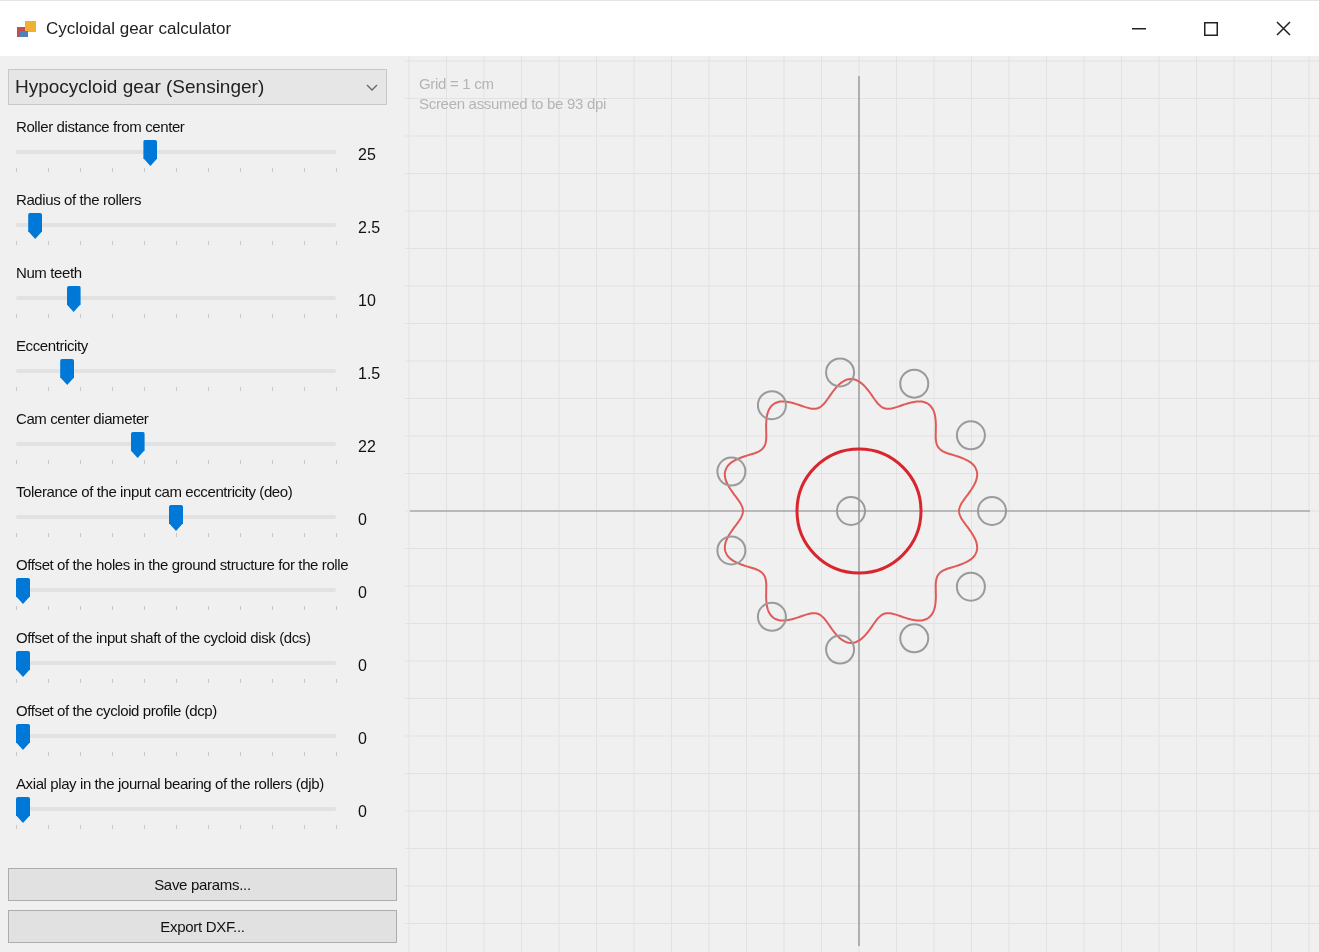 The width and height of the screenshot is (1319, 952). Describe the element at coordinates (367, 301) in the screenshot. I see `slider-value: 10` at that location.